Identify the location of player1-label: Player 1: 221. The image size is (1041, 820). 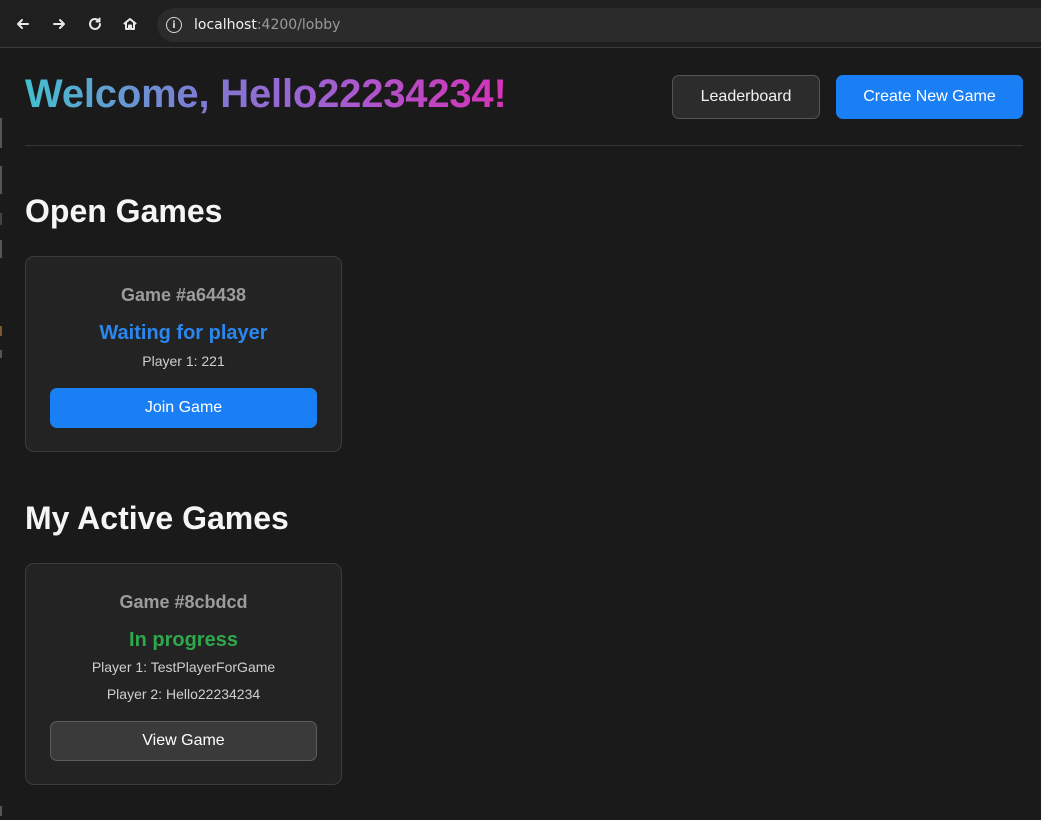
(183, 361).